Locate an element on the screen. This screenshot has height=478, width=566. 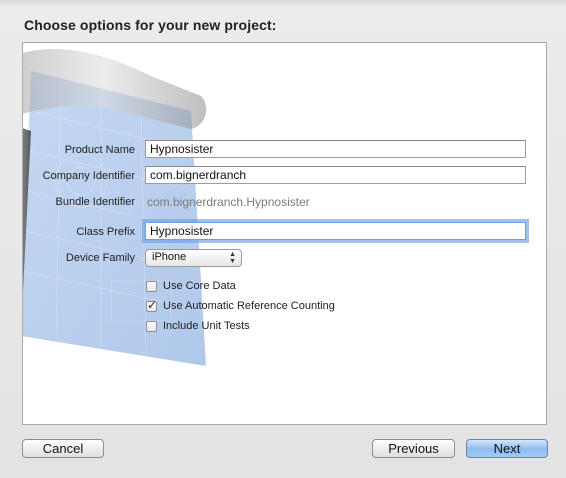
option-use-core-data: Use Core Data is located at coordinates (191, 286).